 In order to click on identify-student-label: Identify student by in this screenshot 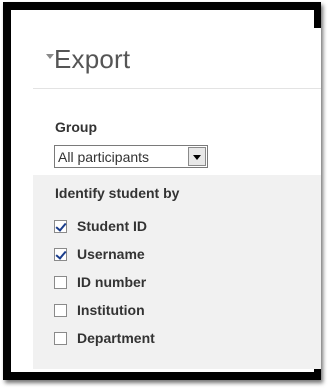, I will do `click(117, 193)`.